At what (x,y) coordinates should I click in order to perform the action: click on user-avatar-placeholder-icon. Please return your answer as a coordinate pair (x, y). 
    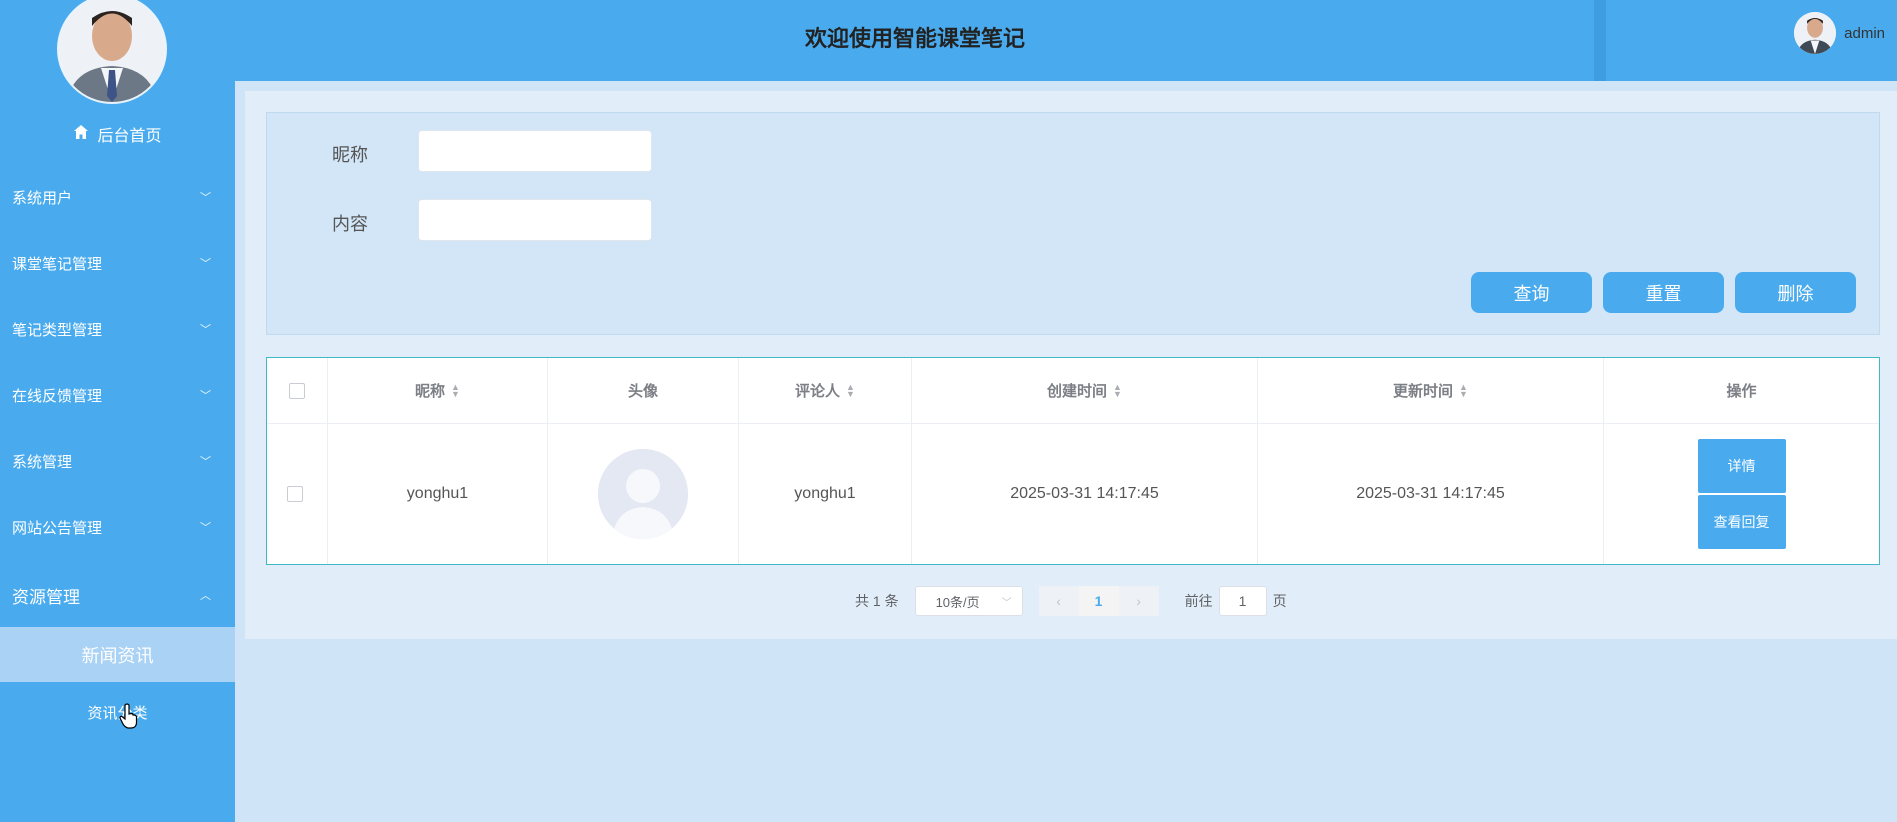
    Looking at the image, I should click on (643, 494).